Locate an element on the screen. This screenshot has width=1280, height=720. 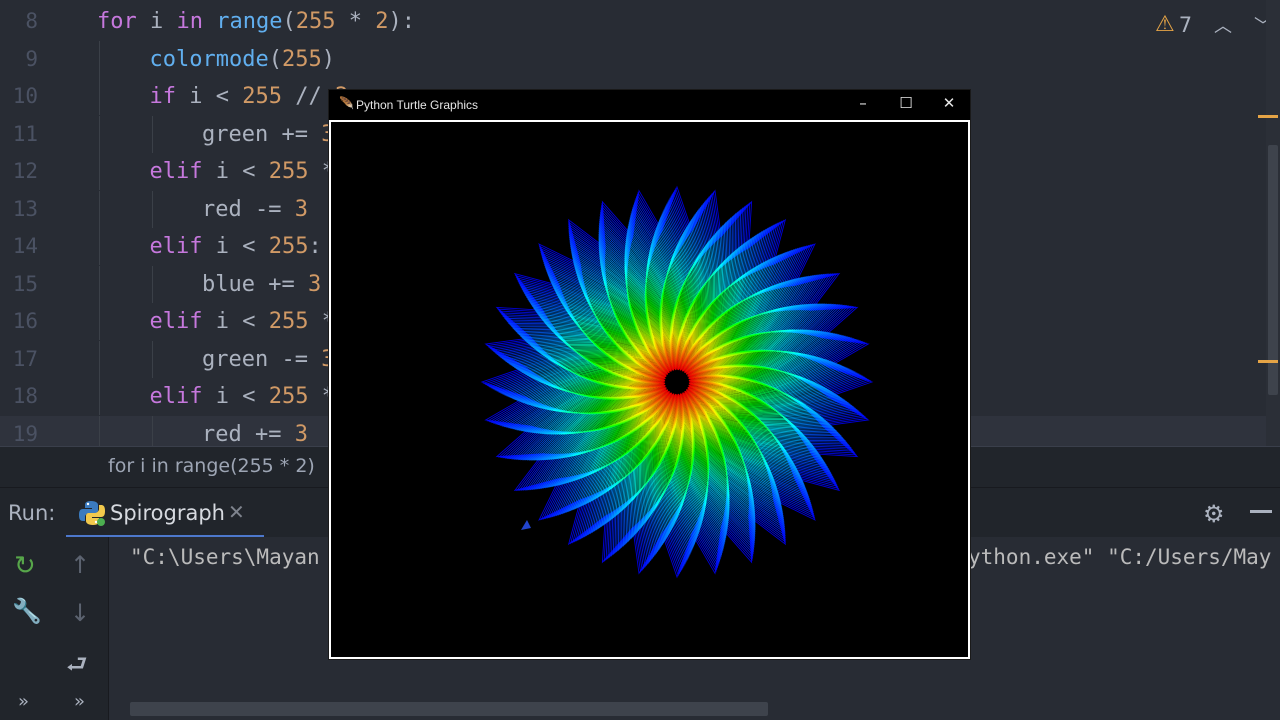
arrow-down-icon: ↓ is located at coordinates (80, 613).